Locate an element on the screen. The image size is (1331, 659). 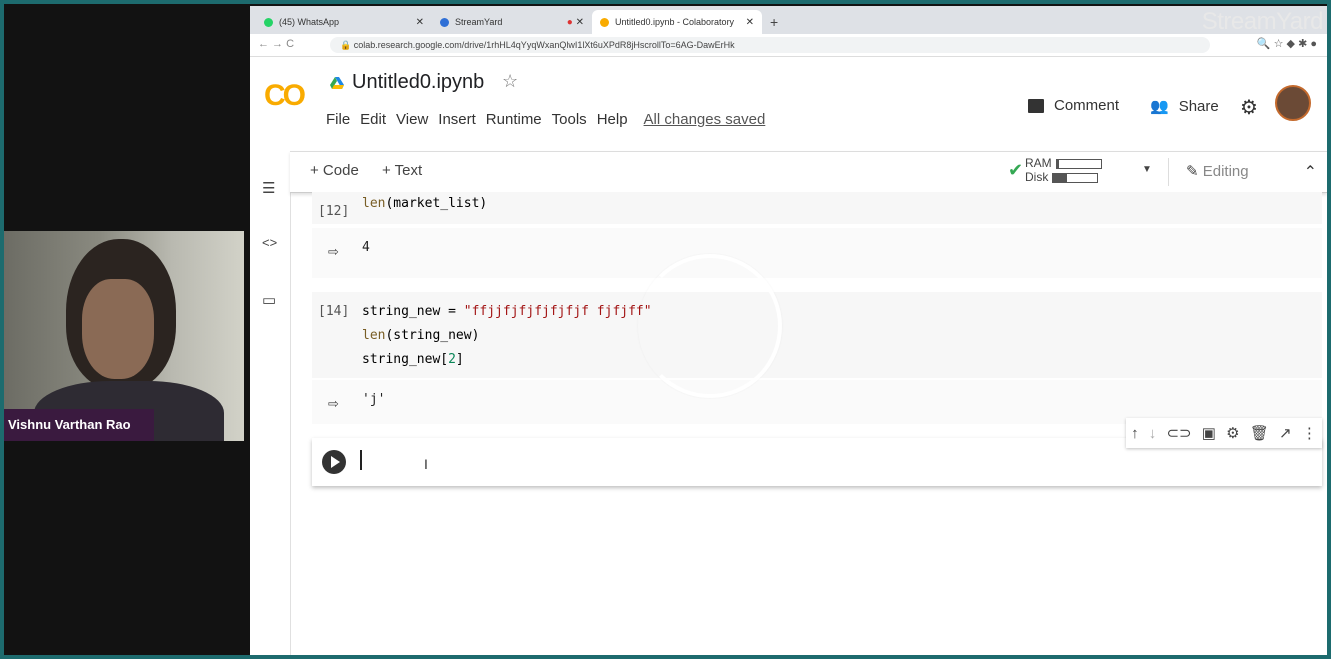
more-options-icon: ⋮ is located at coordinates (1309, 433).